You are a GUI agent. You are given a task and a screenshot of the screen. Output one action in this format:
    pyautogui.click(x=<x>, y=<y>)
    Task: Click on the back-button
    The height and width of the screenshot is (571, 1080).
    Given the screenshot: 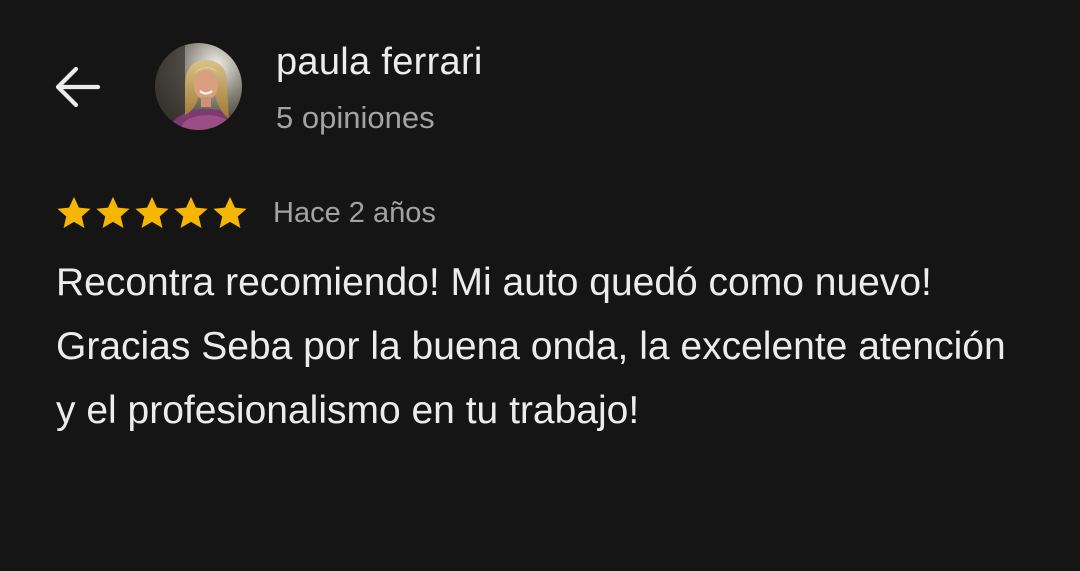 What is the action you would take?
    pyautogui.click(x=77, y=87)
    